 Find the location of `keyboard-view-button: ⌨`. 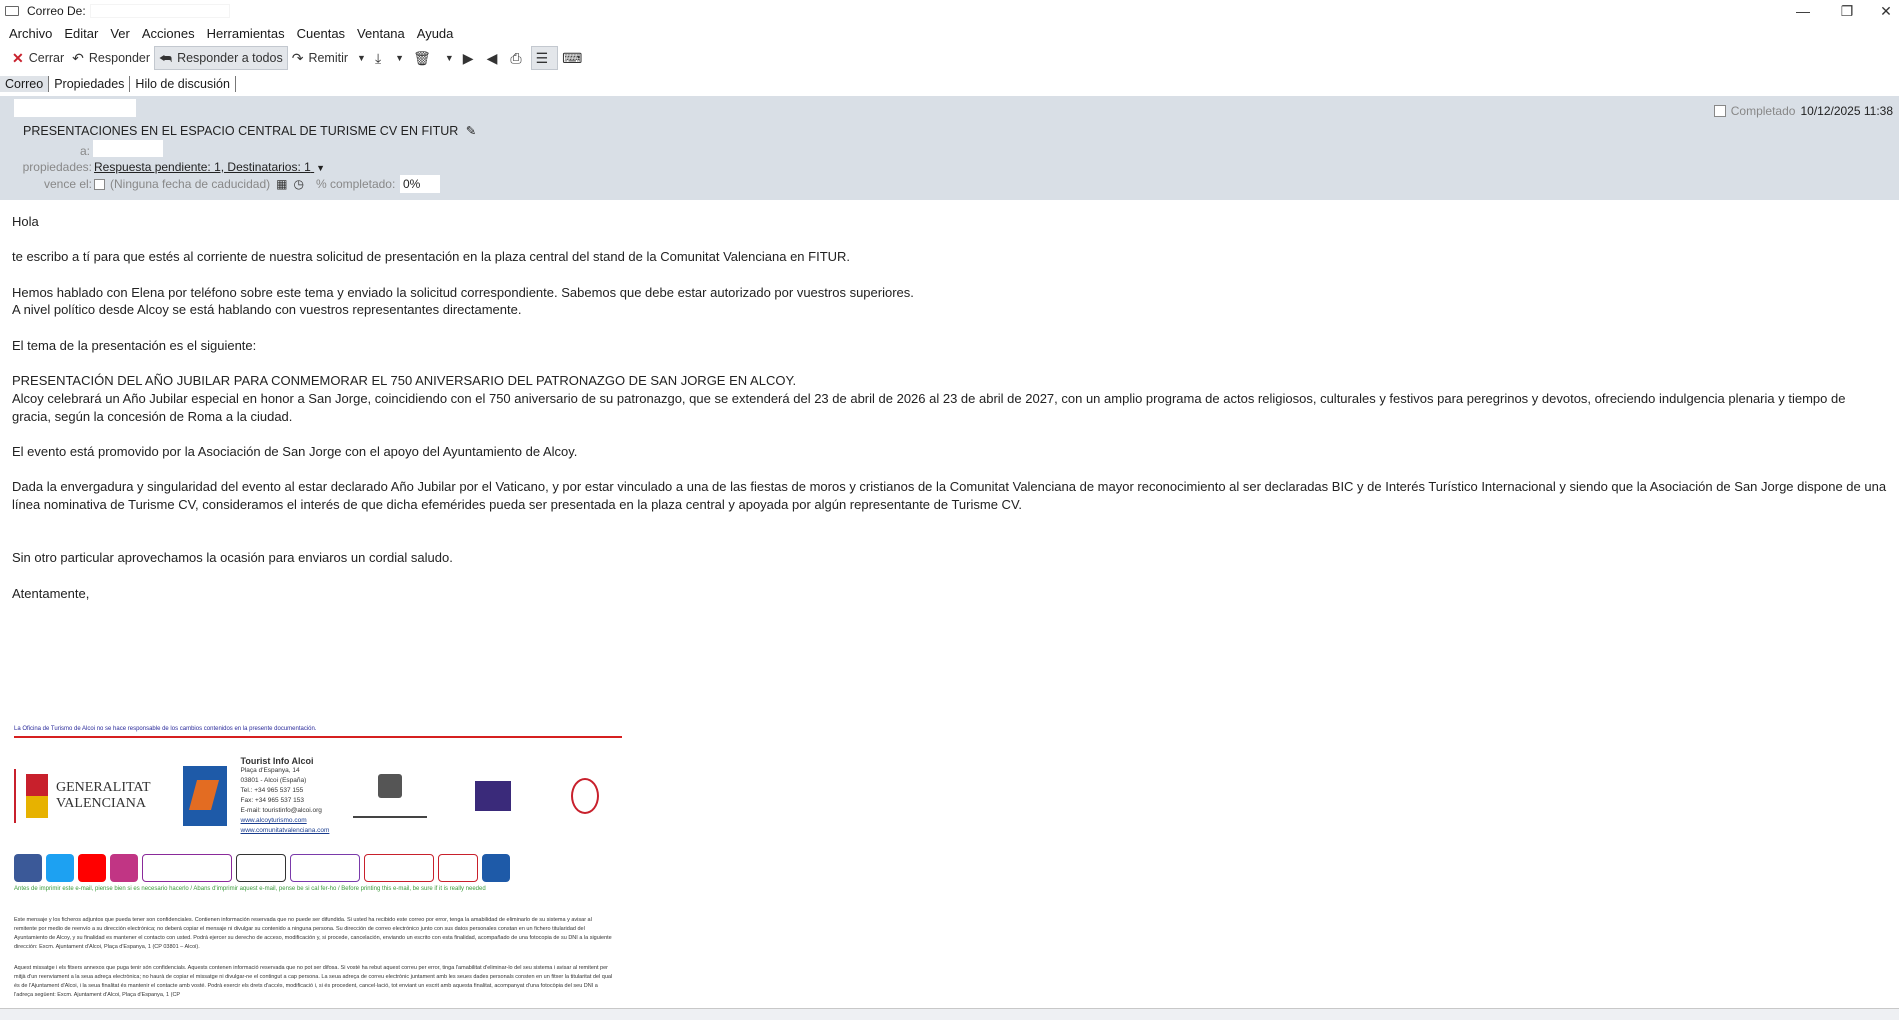

keyboard-view-button: ⌨ is located at coordinates (574, 58).